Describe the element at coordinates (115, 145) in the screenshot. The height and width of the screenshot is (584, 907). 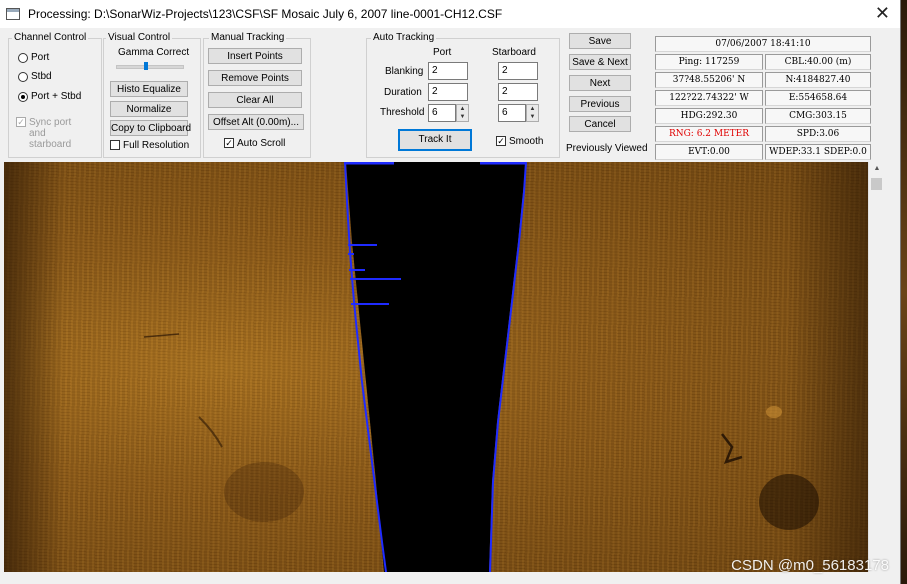
I see `full-resolution-box` at that location.